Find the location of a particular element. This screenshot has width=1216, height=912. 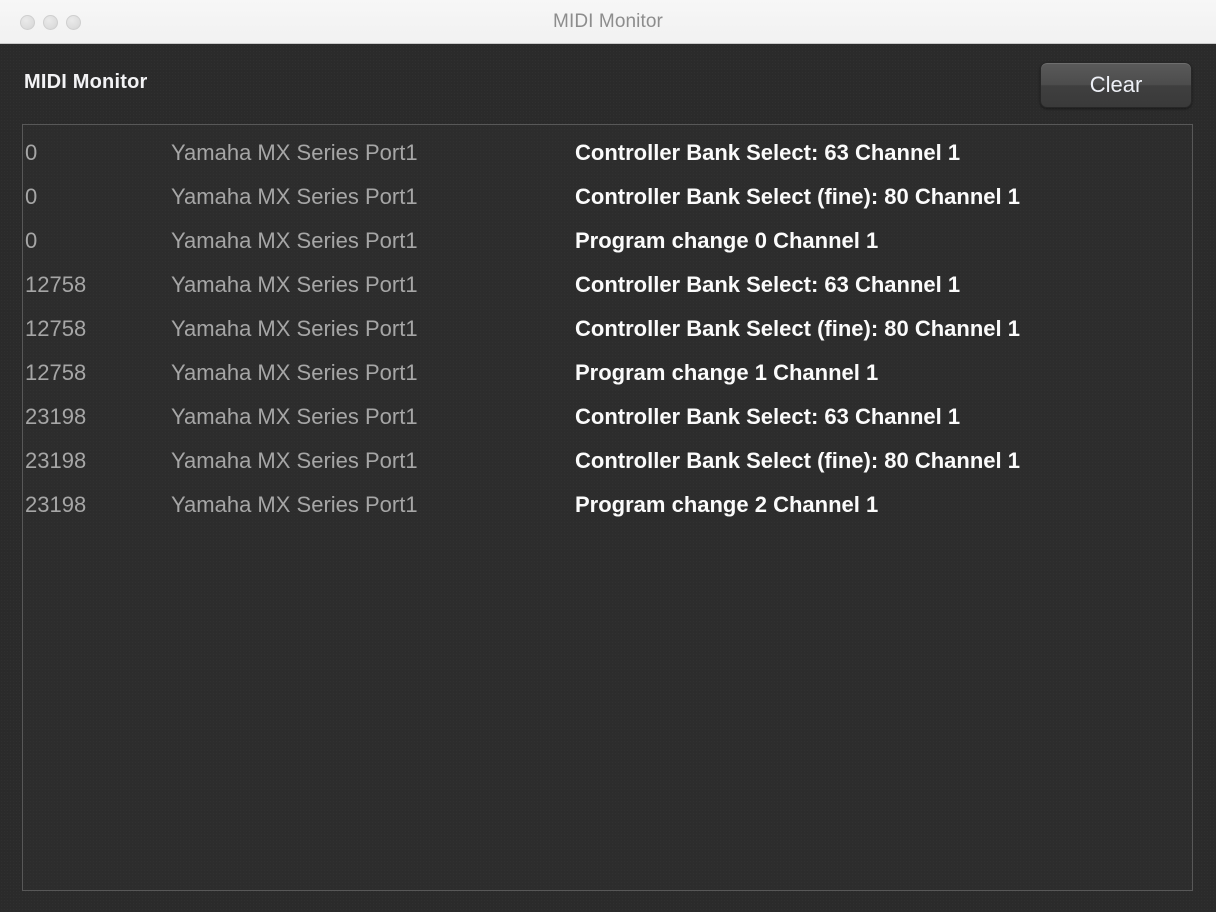

window-titlebar: MIDI Monitor is located at coordinates (608, 22).